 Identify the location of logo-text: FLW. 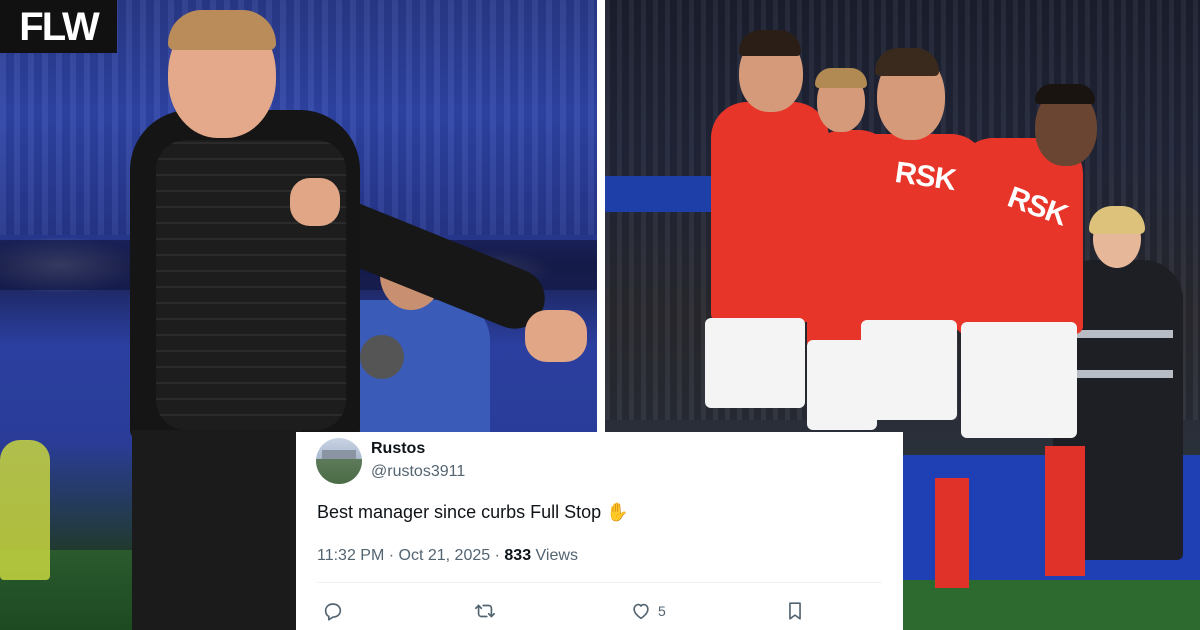
(59, 26).